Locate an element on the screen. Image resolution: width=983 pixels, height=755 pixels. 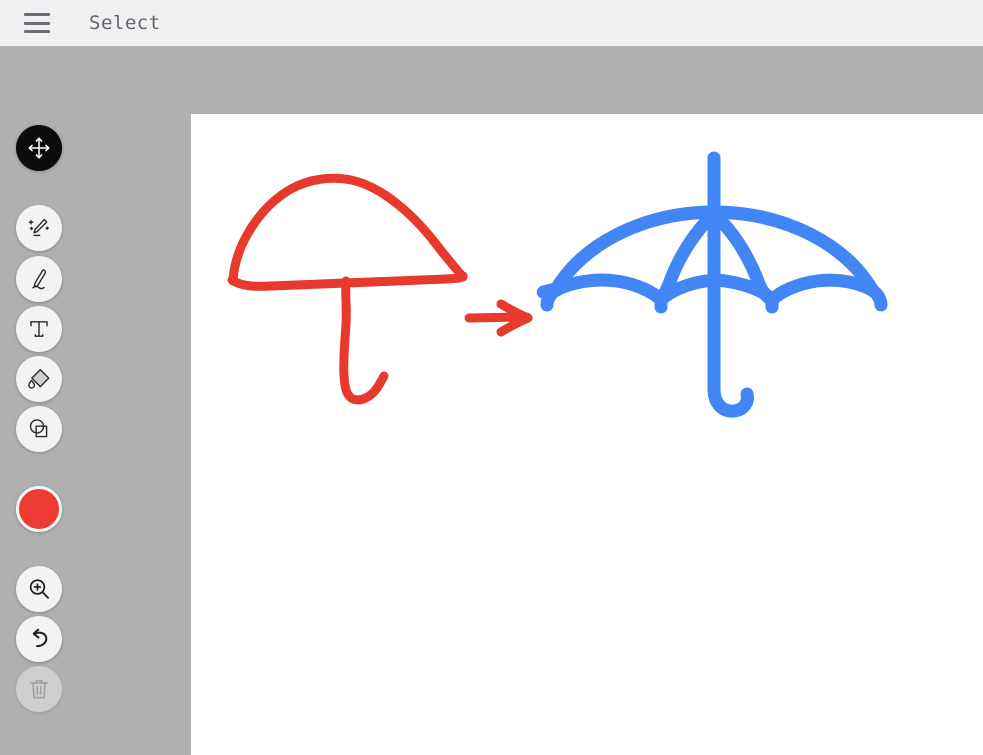
zoom-button is located at coordinates (39, 589).